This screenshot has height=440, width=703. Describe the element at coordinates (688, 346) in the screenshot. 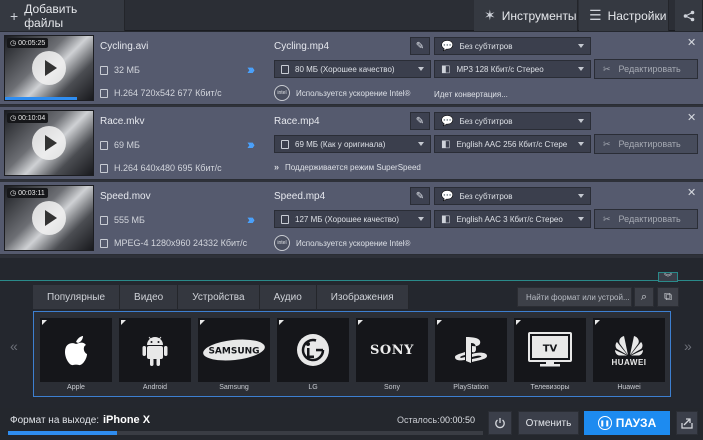

I see `scroll-right-button: »` at that location.